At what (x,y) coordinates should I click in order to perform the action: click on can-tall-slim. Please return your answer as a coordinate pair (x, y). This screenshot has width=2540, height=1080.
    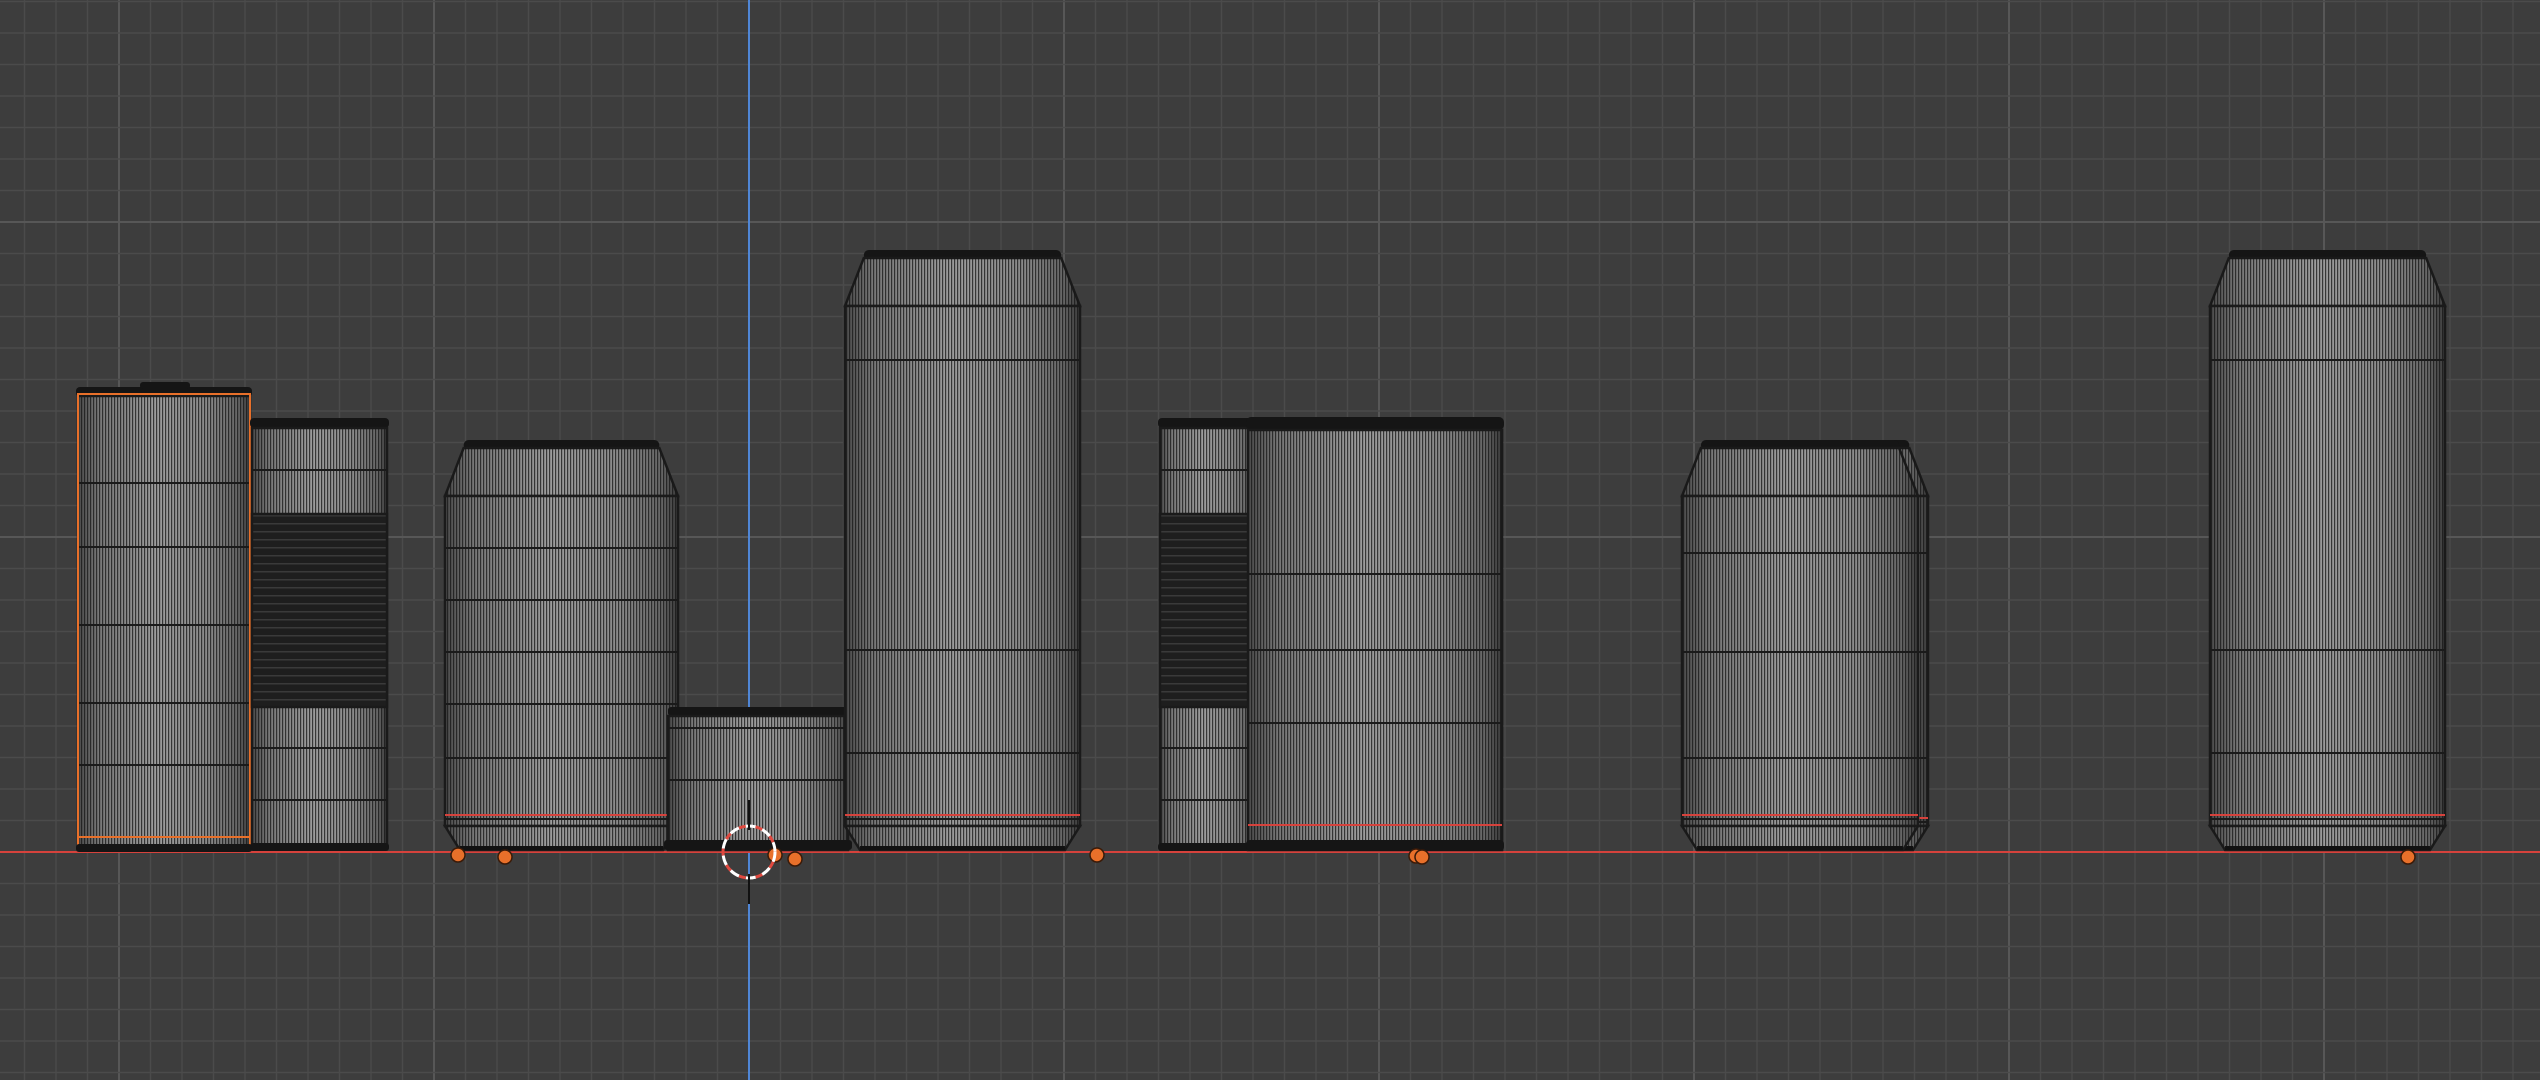
    Looking at the image, I should click on (164, 617).